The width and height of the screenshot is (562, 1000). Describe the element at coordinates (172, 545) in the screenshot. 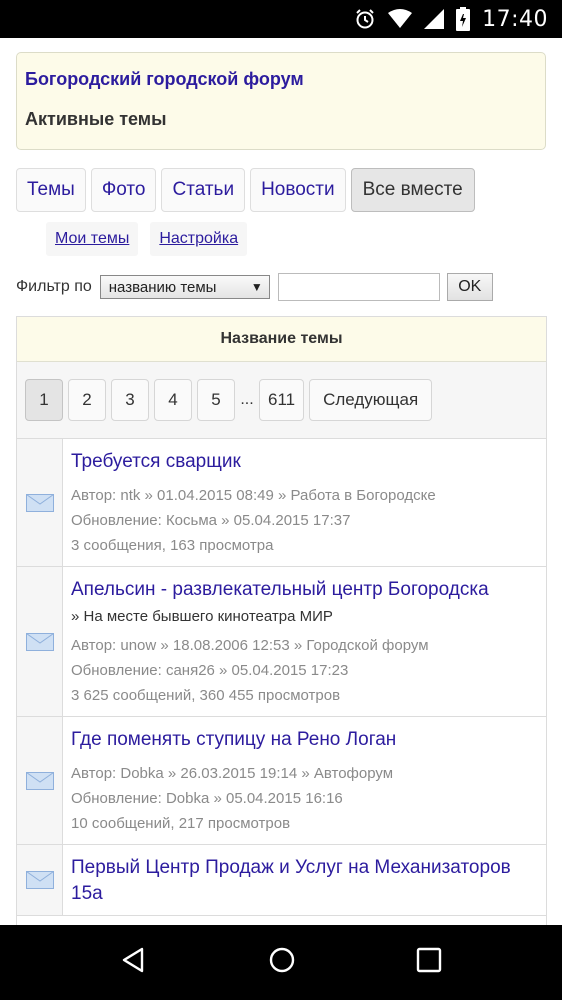

I see `topic-stats: 3 сообщения, 163 просмотра` at that location.